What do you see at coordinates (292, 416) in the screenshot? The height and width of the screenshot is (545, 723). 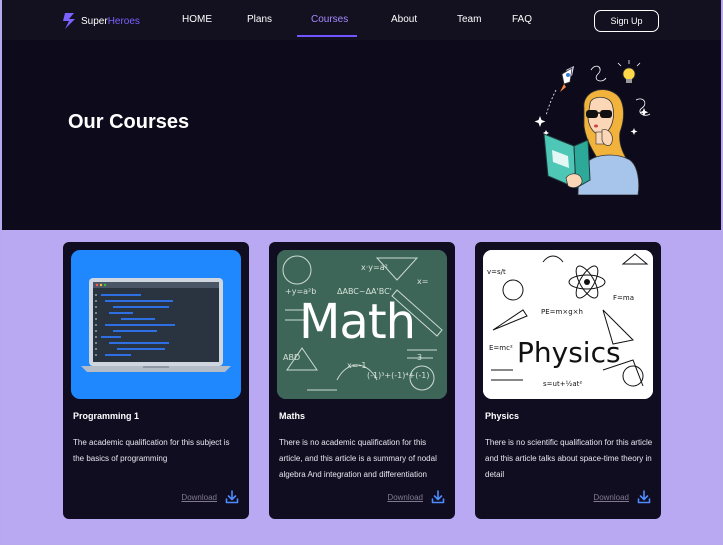 I see `course-title: Maths` at bounding box center [292, 416].